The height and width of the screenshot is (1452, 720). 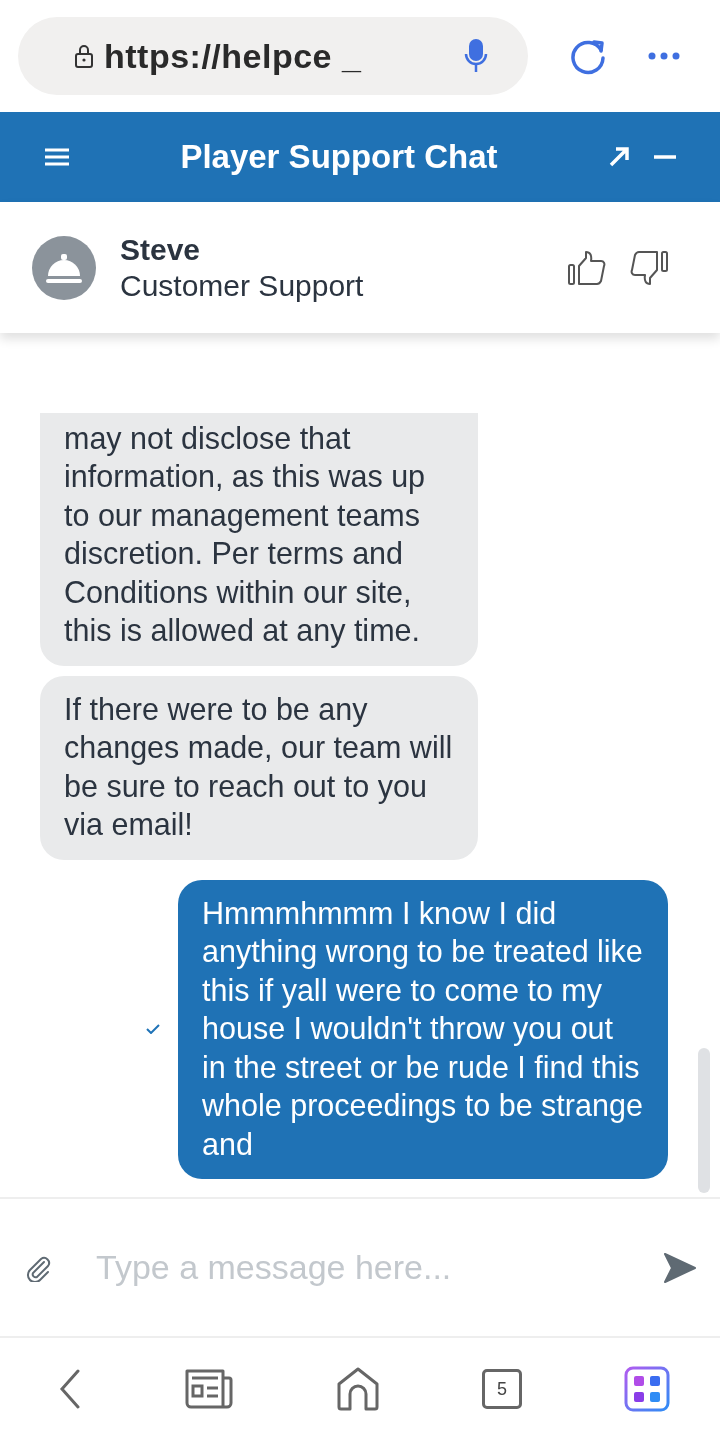 I want to click on address-bar: https://helpce _, so click(x=273, y=56).